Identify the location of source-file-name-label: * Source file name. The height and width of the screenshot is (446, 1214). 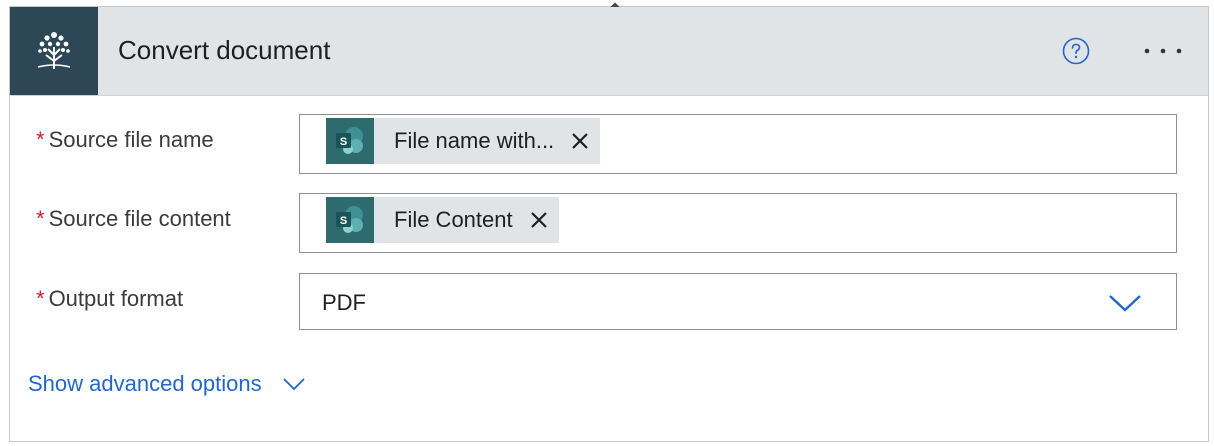
(125, 139).